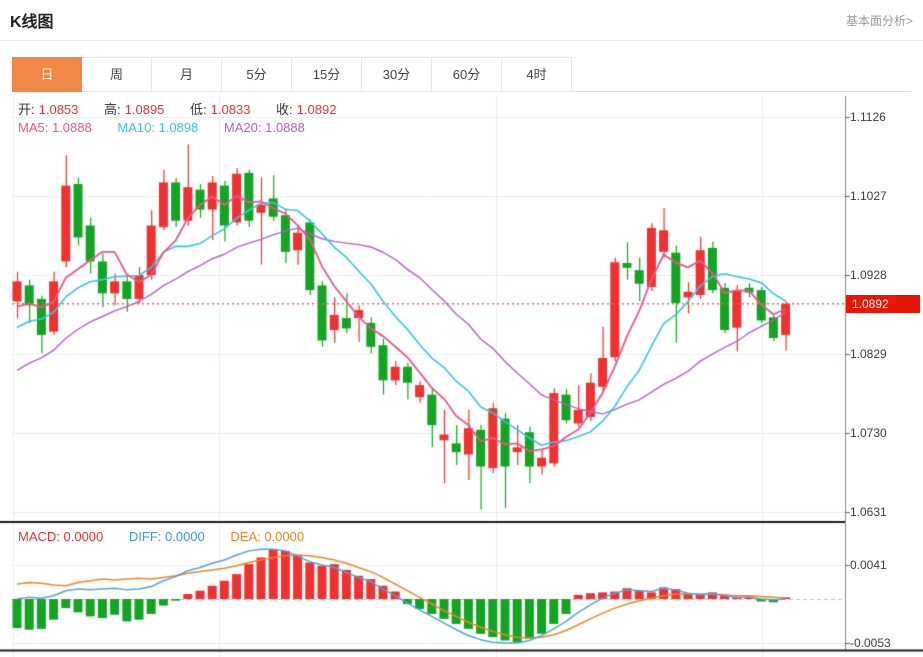 This screenshot has width=923, height=657. Describe the element at coordinates (870, 642) in the screenshot. I see `y-axis-label: -0.0053` at that location.